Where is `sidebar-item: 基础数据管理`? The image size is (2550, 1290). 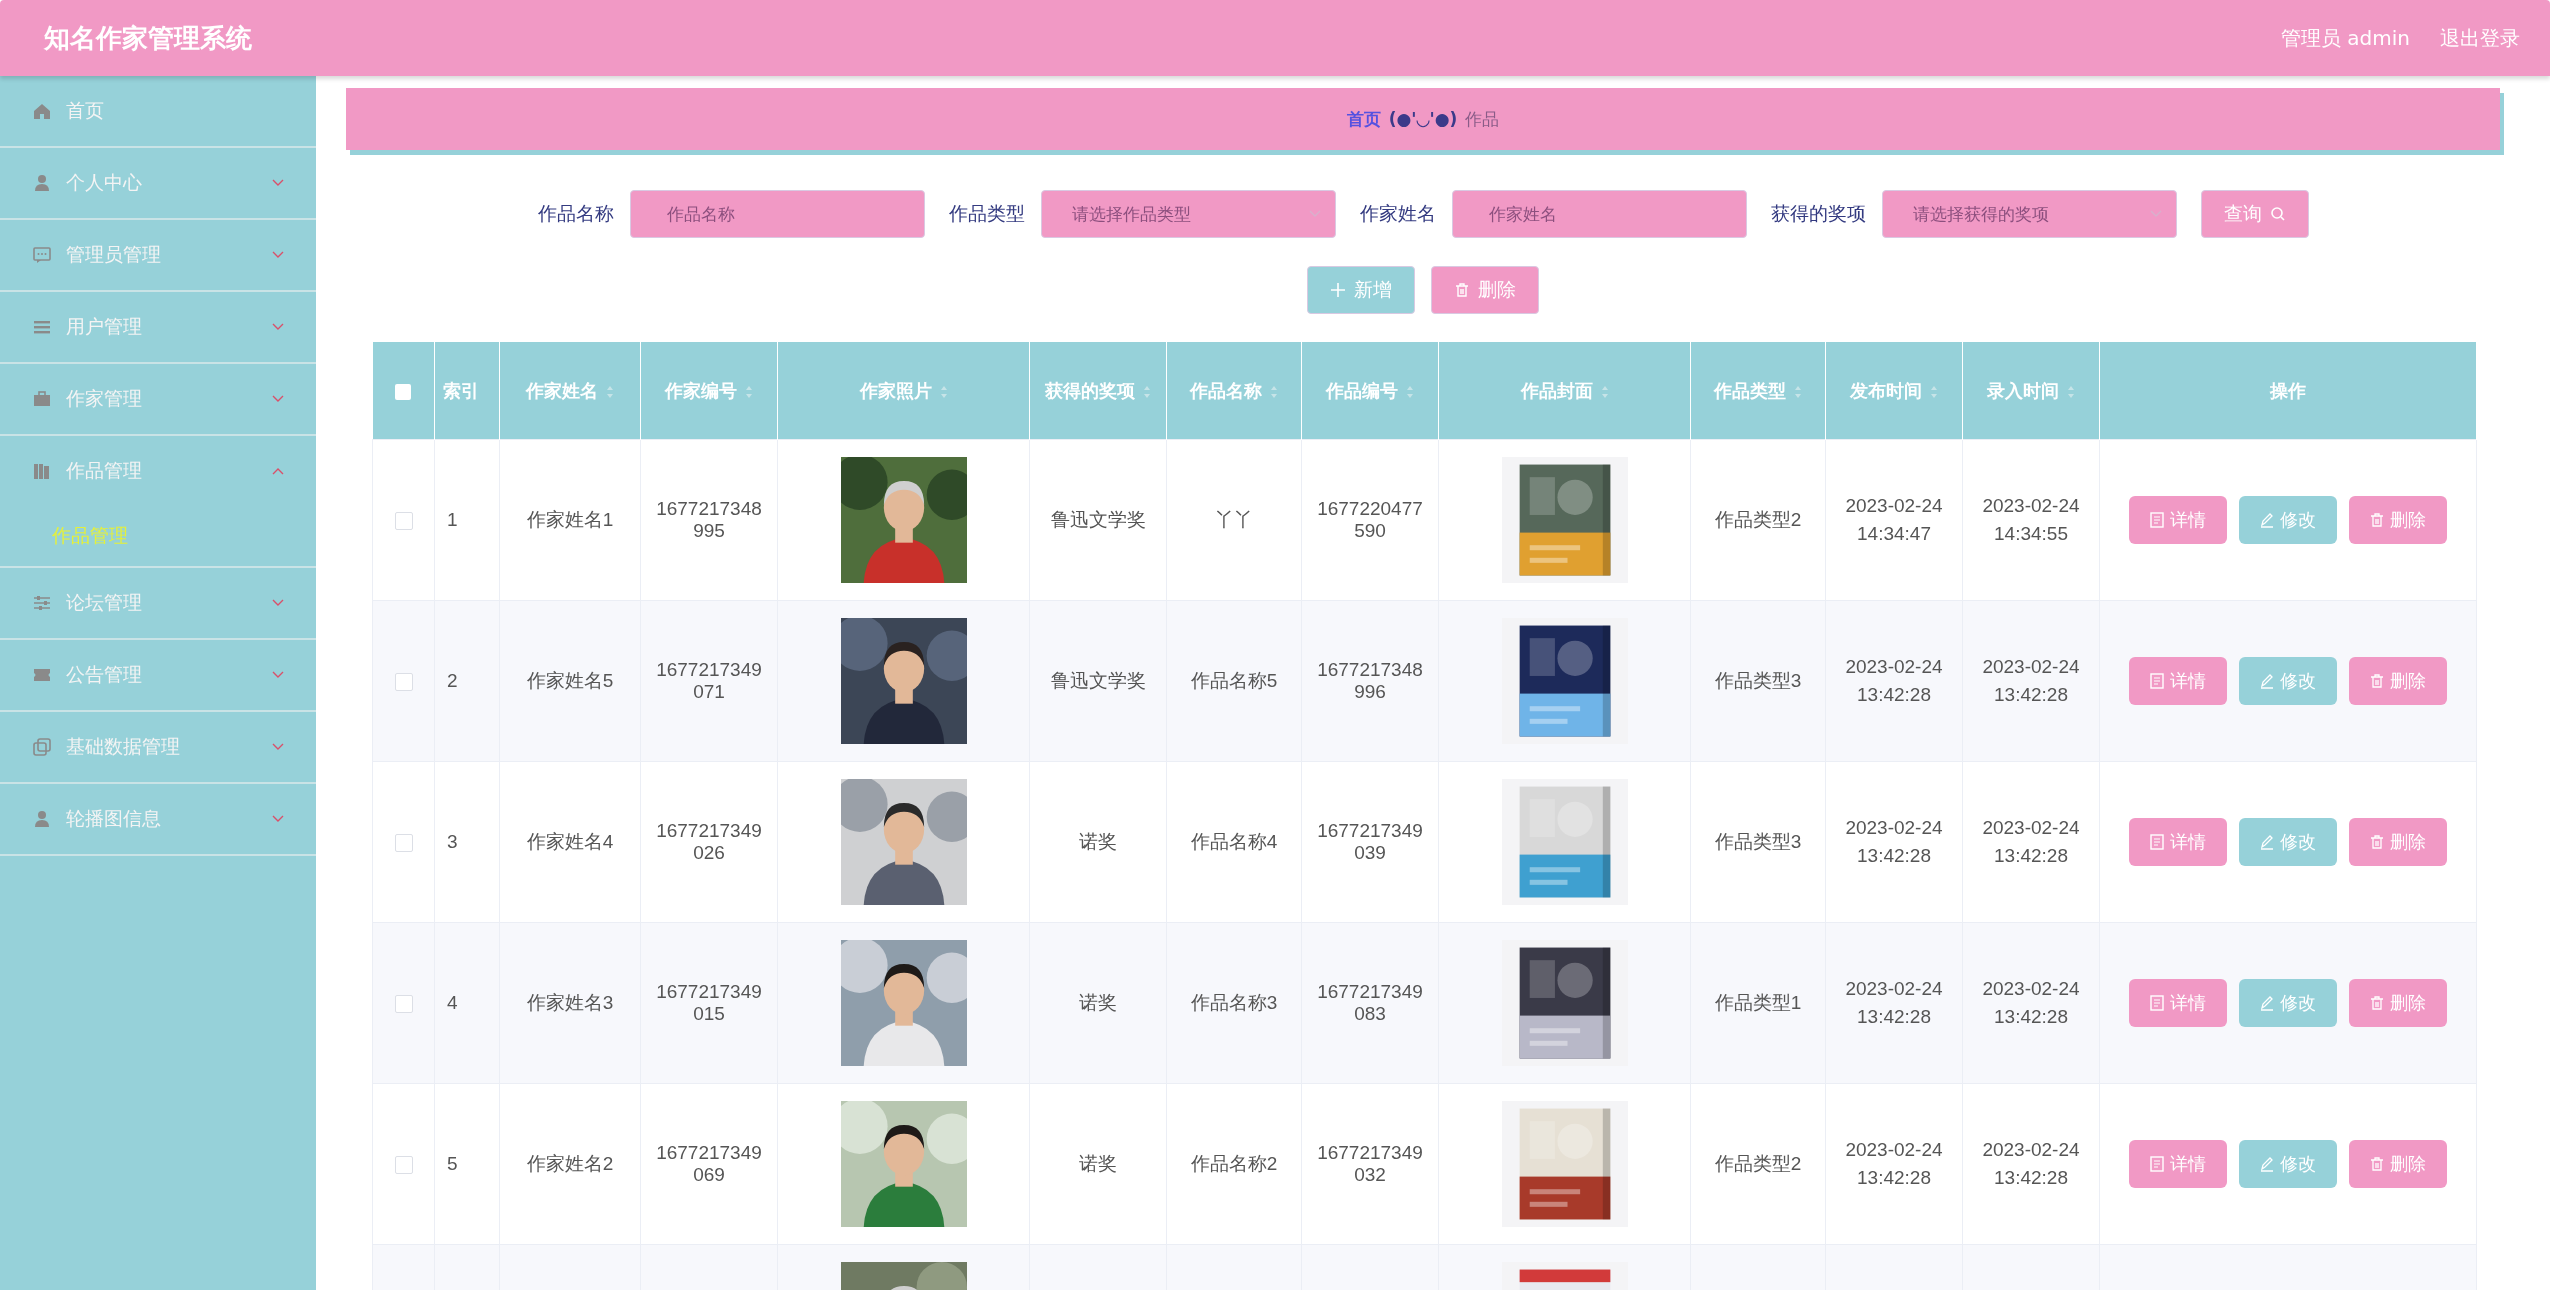 sidebar-item: 基础数据管理 is located at coordinates (158, 748).